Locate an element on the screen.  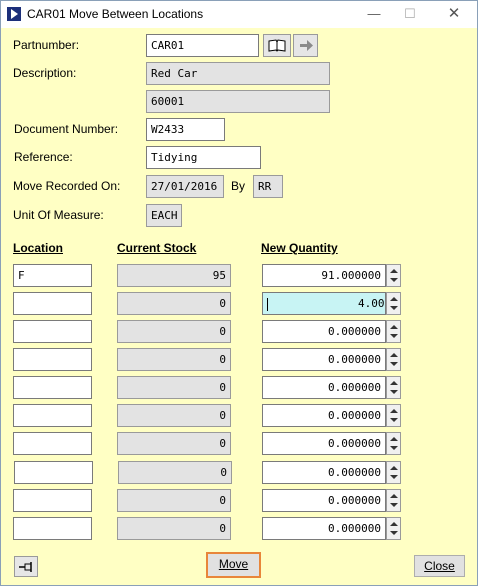
current-stock-cell: 95 is located at coordinates (174, 275).